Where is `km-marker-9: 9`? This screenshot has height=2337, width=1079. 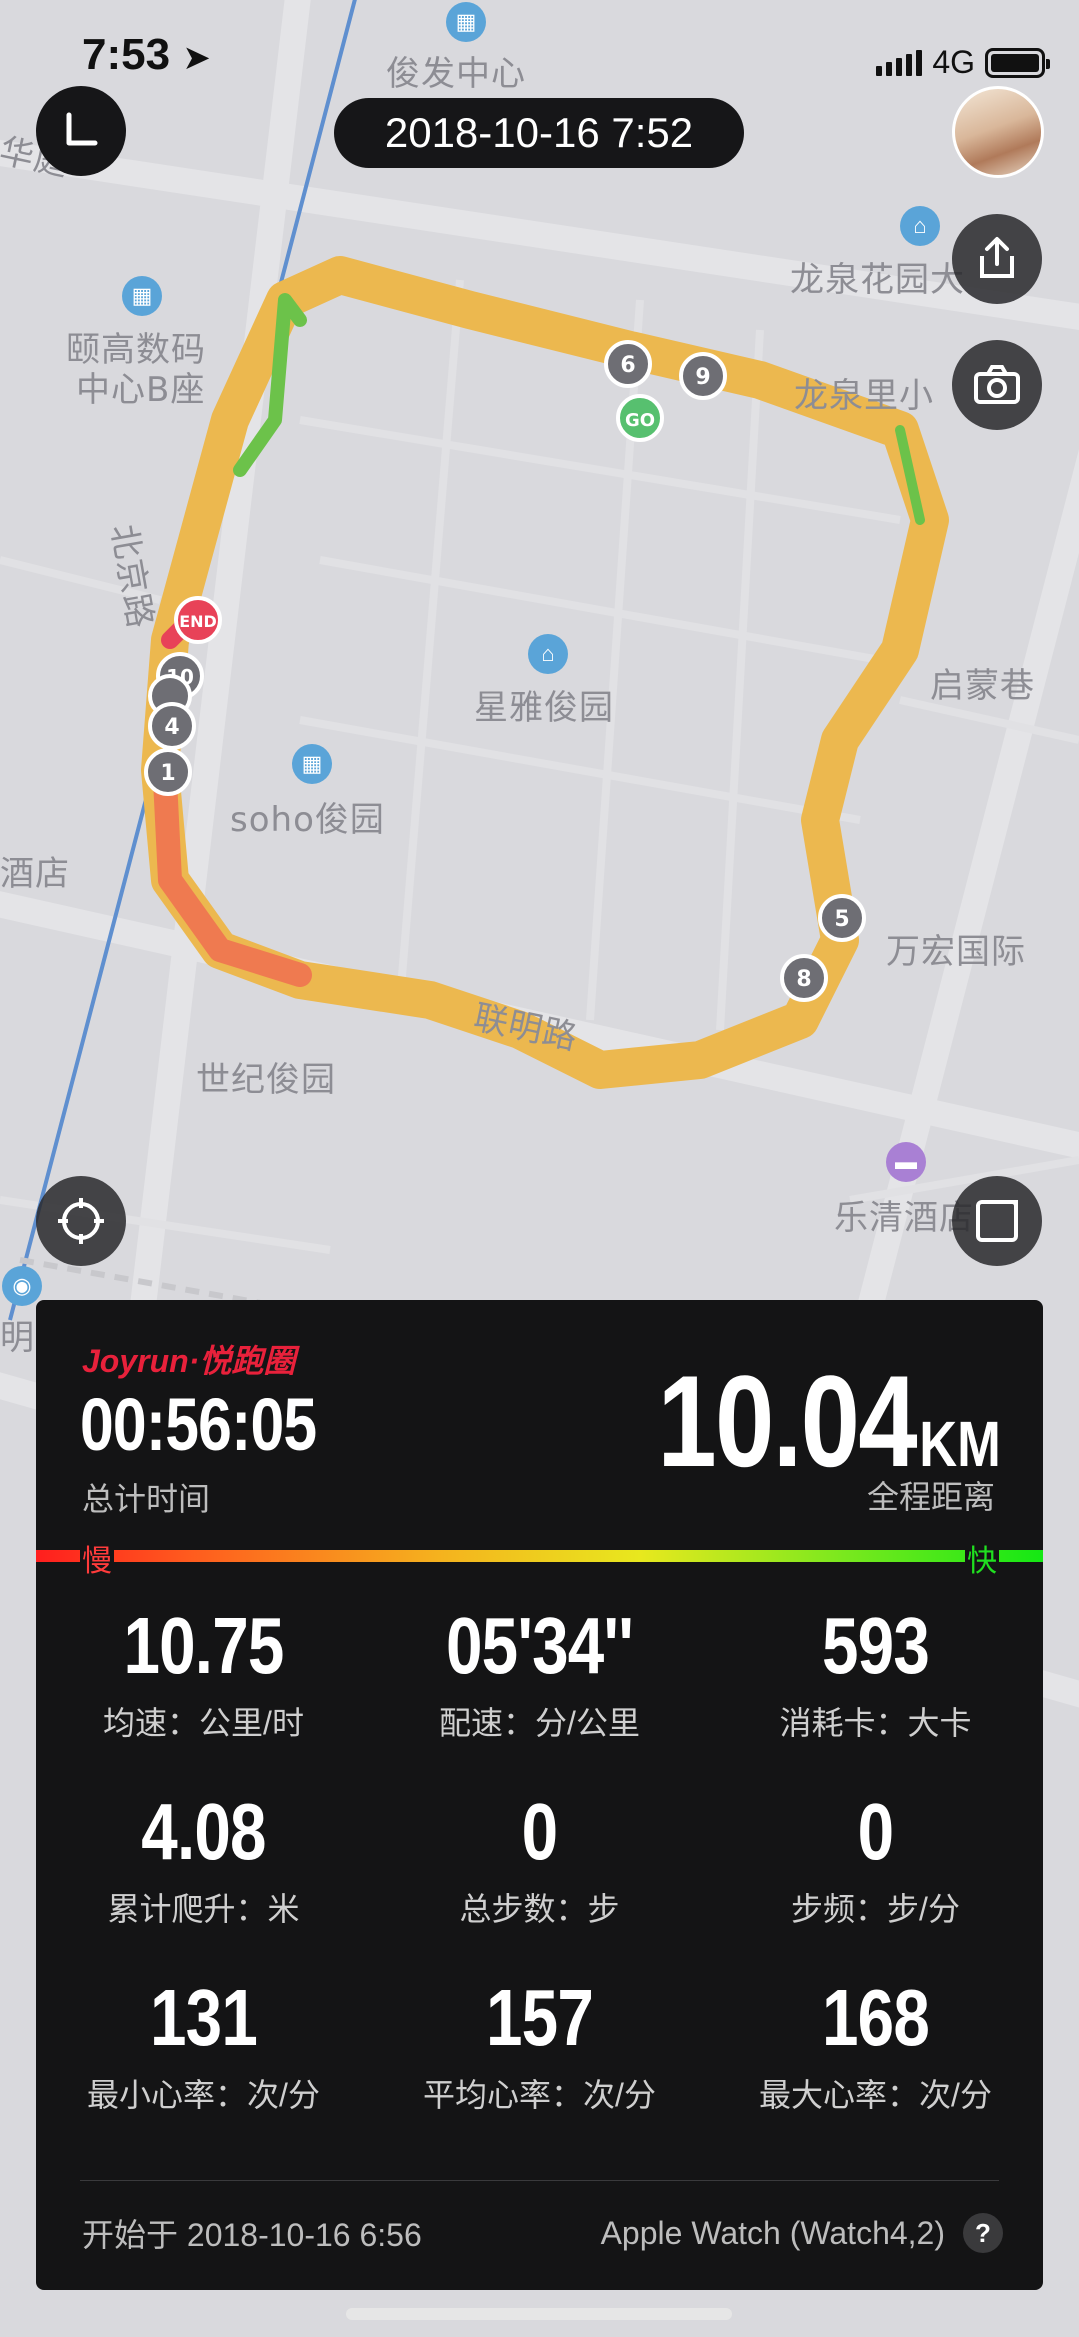 km-marker-9: 9 is located at coordinates (703, 376).